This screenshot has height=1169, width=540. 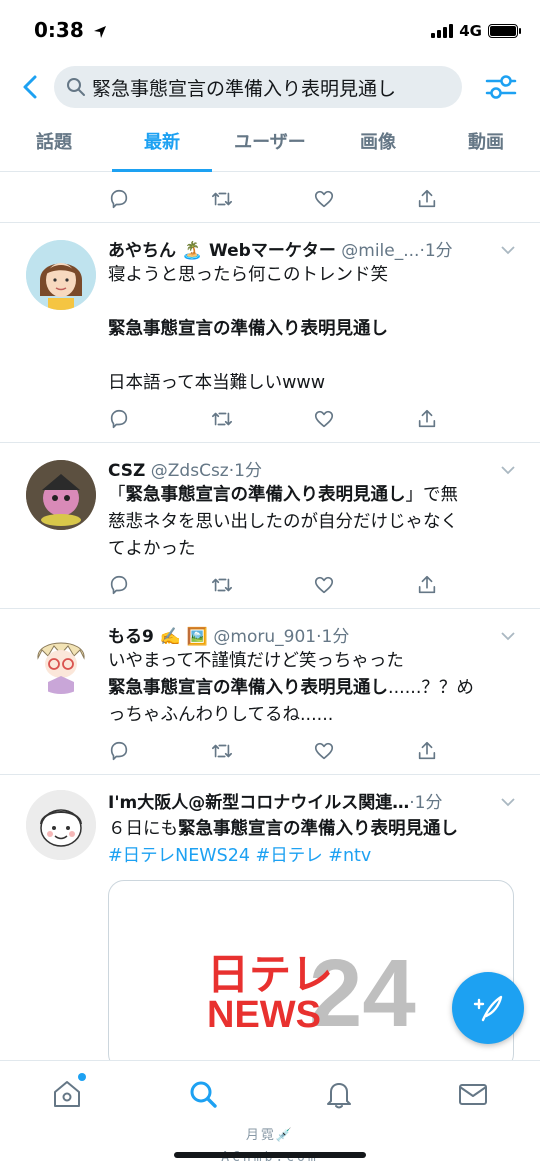 I want to click on link-card: 24 日テレ NEWS, so click(x=311, y=975).